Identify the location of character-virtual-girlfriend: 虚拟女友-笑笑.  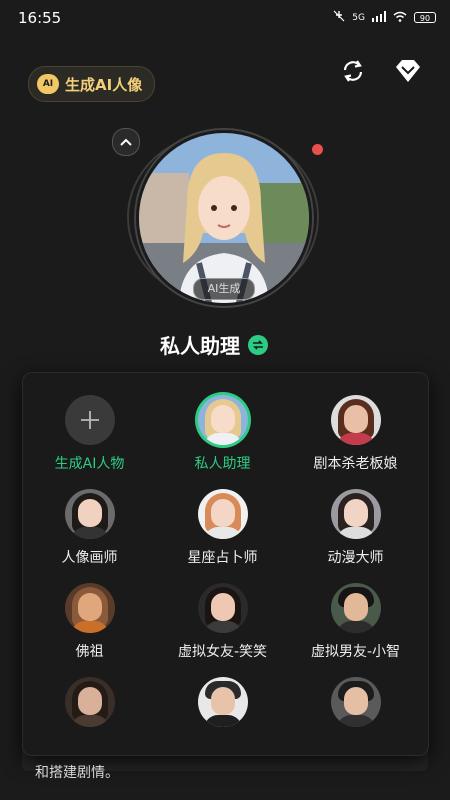
(222, 622).